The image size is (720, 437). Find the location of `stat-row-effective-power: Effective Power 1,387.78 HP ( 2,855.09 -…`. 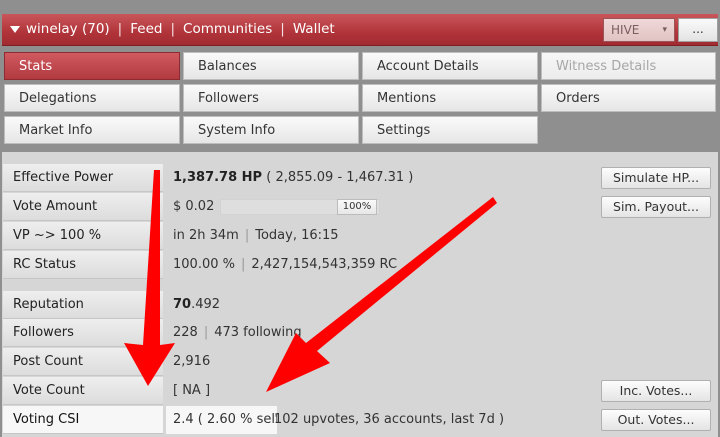

stat-row-effective-power: Effective Power 1,387.78 HP ( 2,855.09 -… is located at coordinates (360, 178).